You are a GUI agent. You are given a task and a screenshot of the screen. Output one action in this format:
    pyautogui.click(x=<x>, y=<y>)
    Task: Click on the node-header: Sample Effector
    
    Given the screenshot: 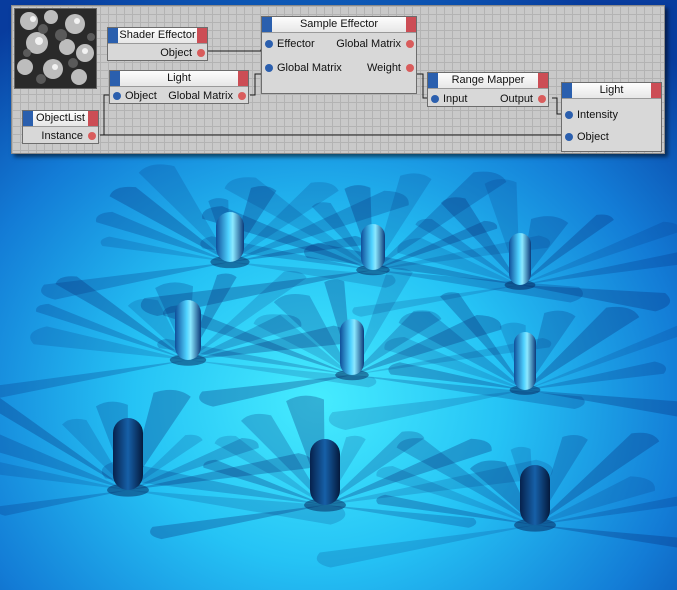 What is the action you would take?
    pyautogui.click(x=339, y=25)
    